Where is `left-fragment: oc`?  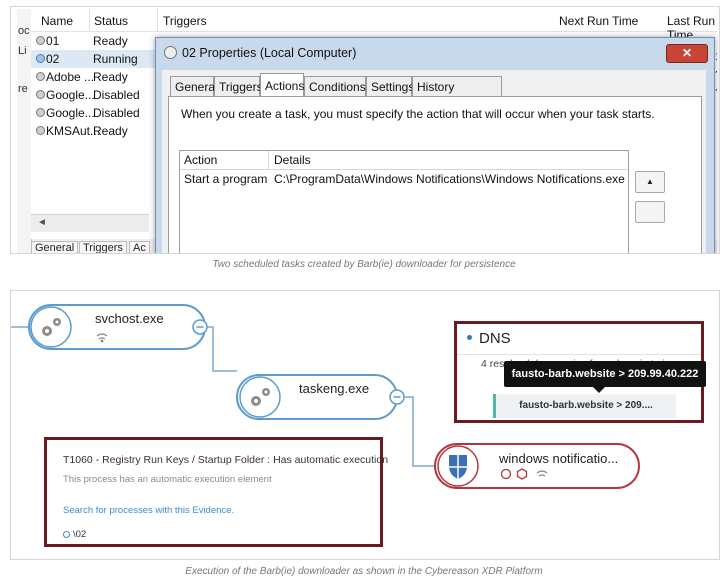 left-fragment: oc is located at coordinates (24, 31).